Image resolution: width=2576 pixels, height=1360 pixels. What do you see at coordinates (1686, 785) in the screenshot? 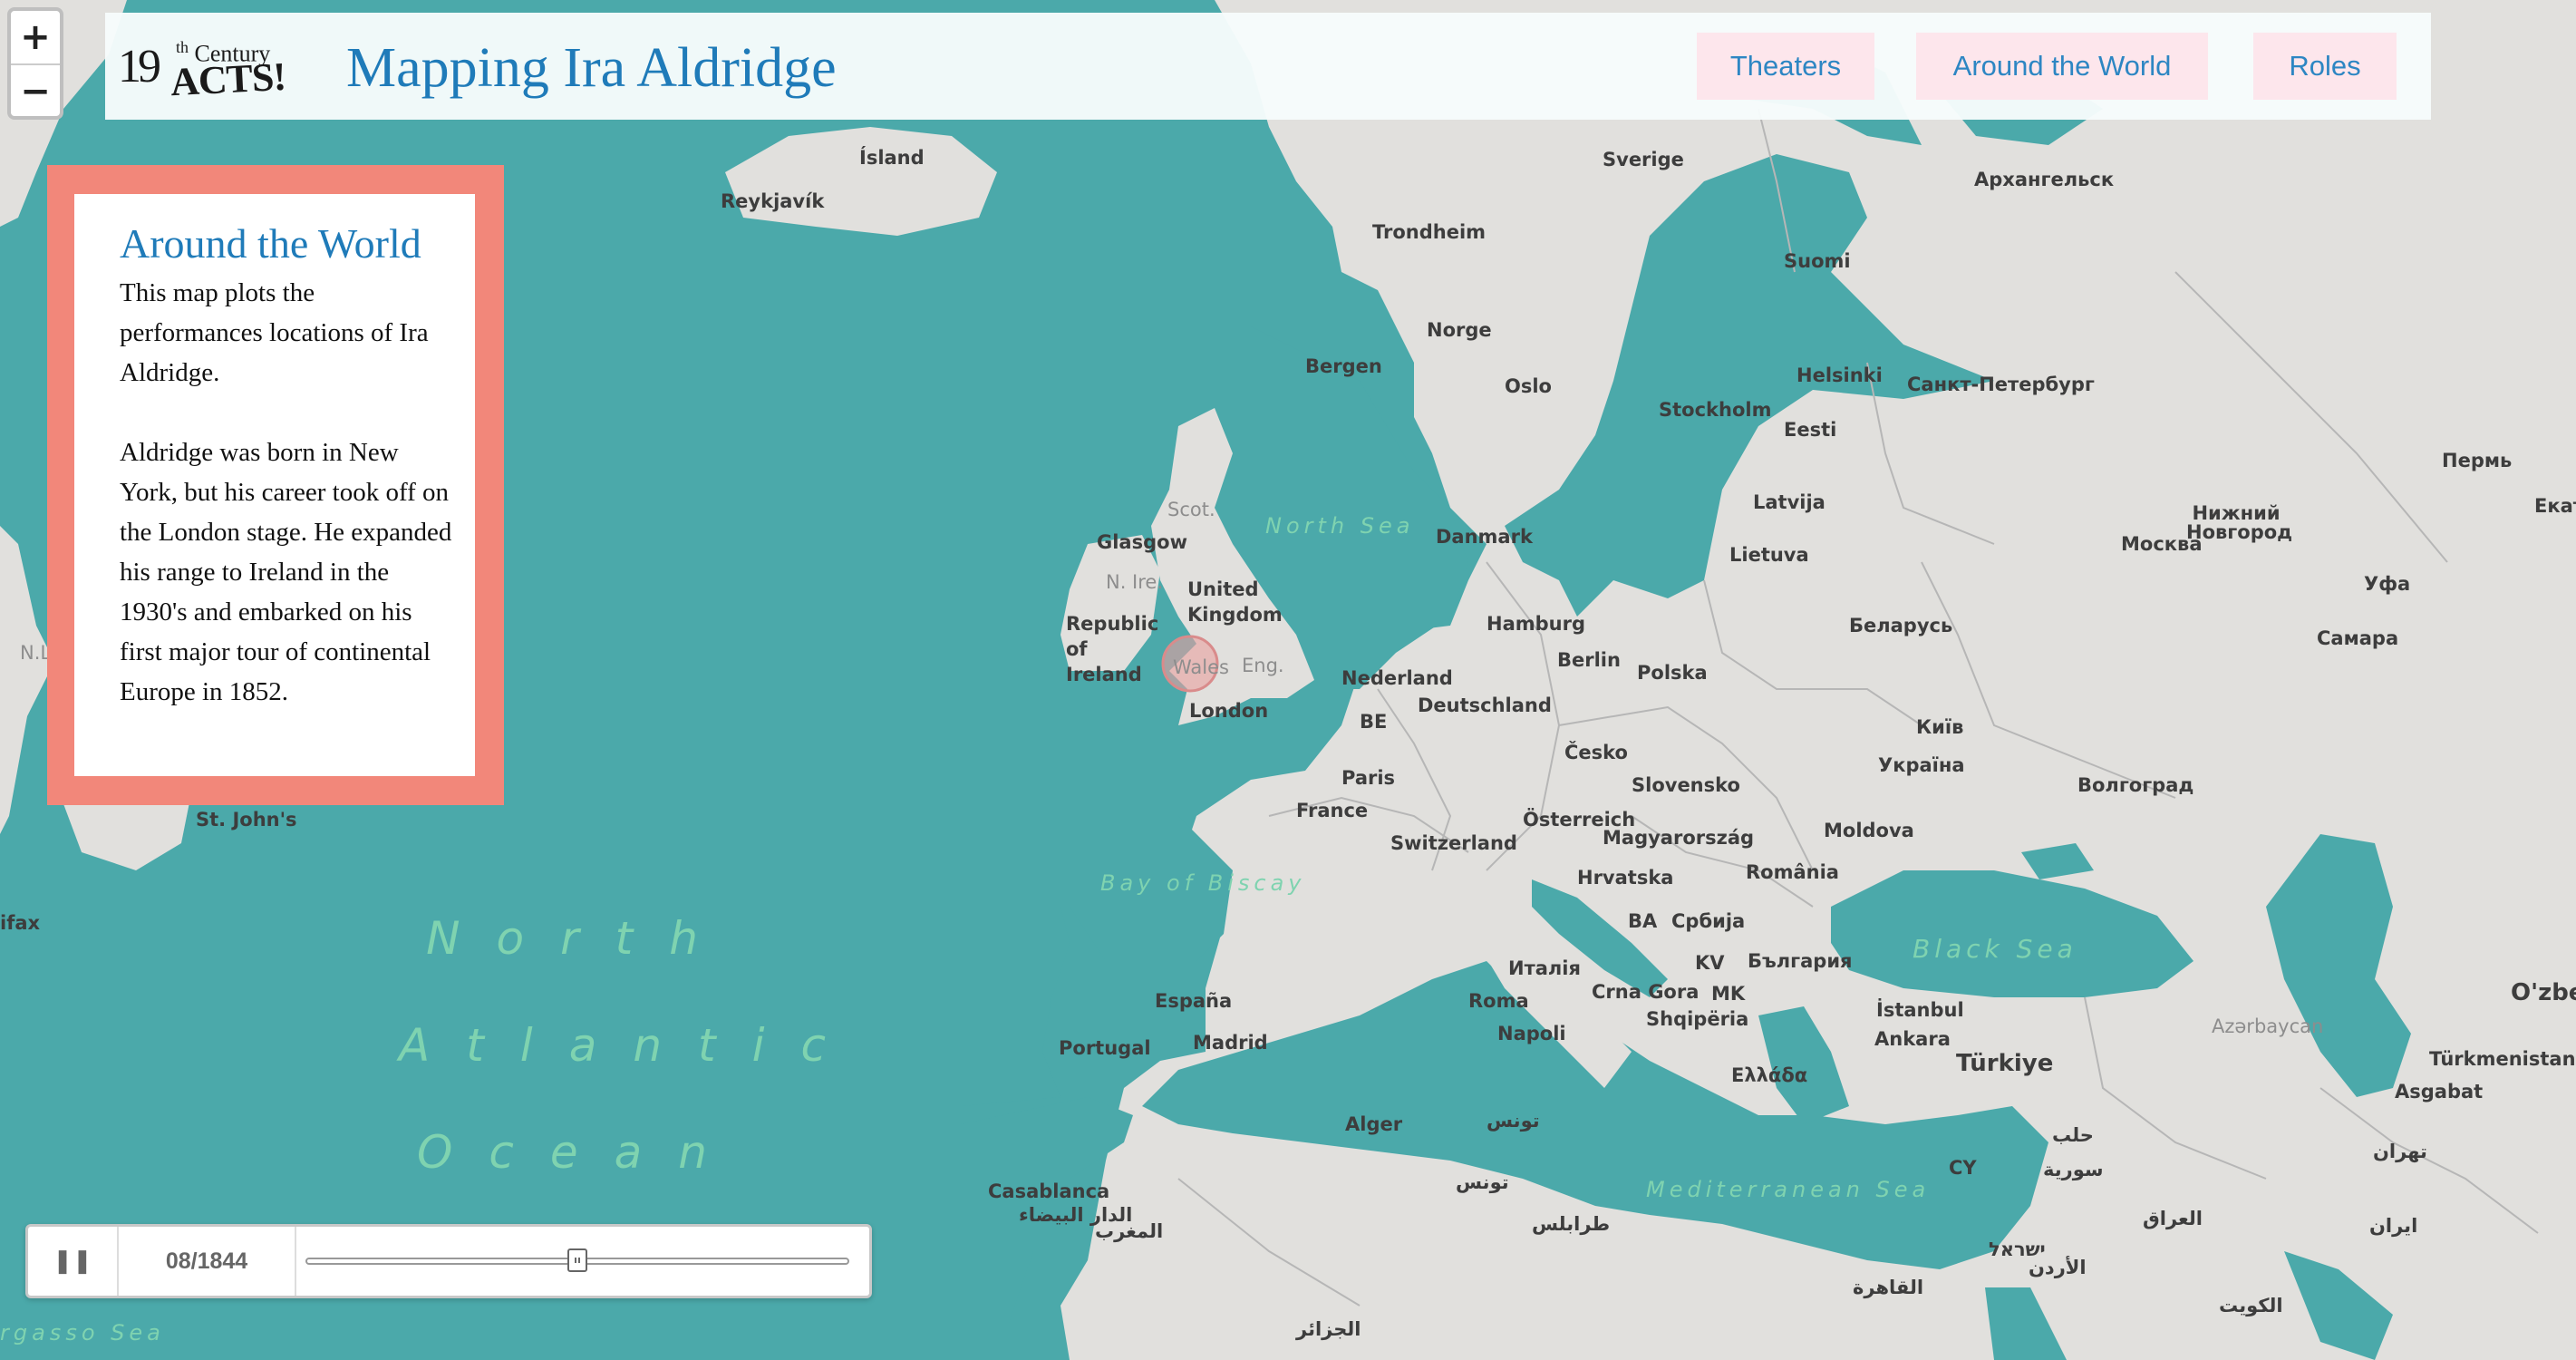
I see `map-label: Slovensko` at bounding box center [1686, 785].